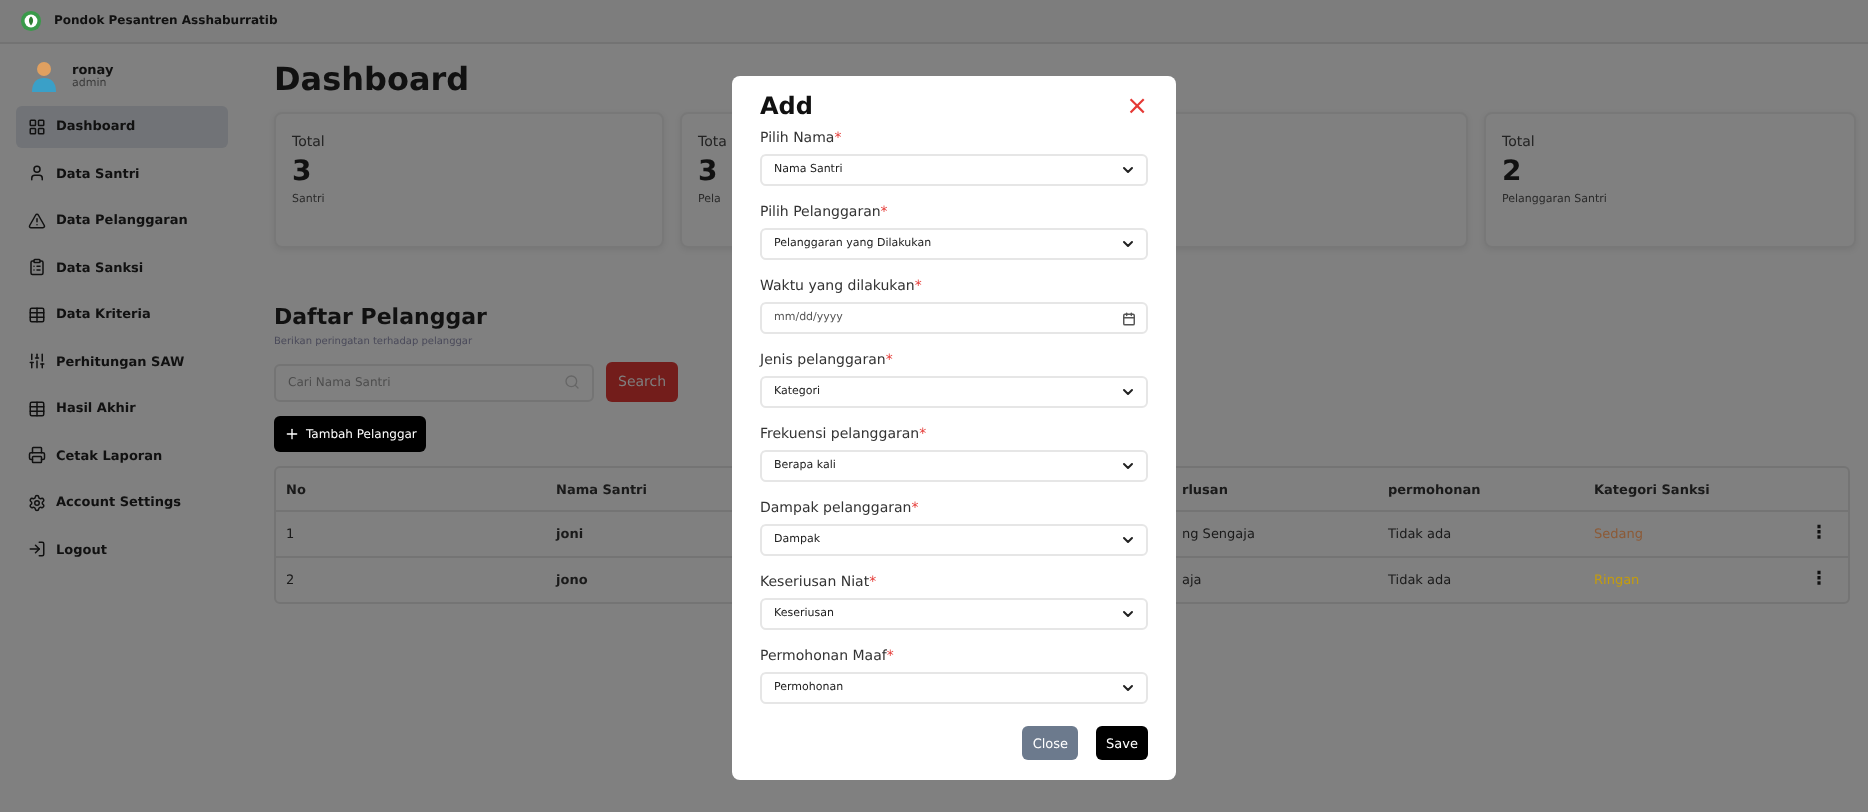 Image resolution: width=1868 pixels, height=812 pixels. What do you see at coordinates (37, 173) in the screenshot?
I see `user-icon` at bounding box center [37, 173].